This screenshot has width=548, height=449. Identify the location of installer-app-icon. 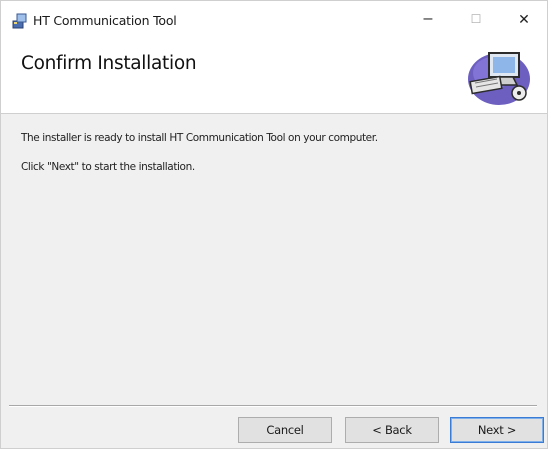
(20, 21).